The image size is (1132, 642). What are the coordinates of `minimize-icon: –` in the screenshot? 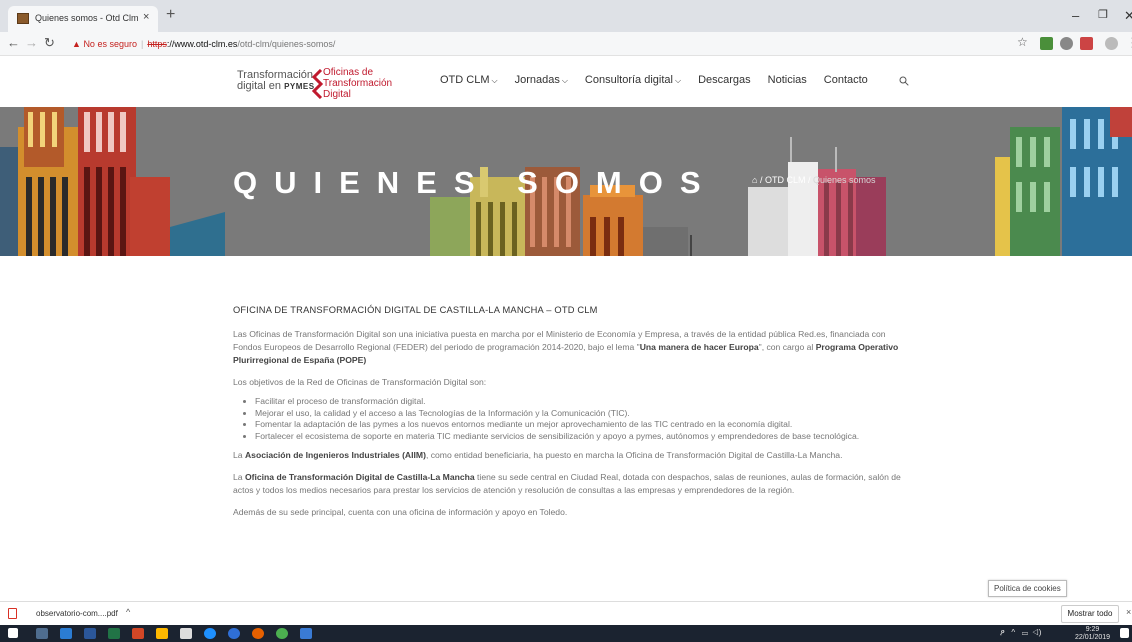 It's located at (1075, 15).